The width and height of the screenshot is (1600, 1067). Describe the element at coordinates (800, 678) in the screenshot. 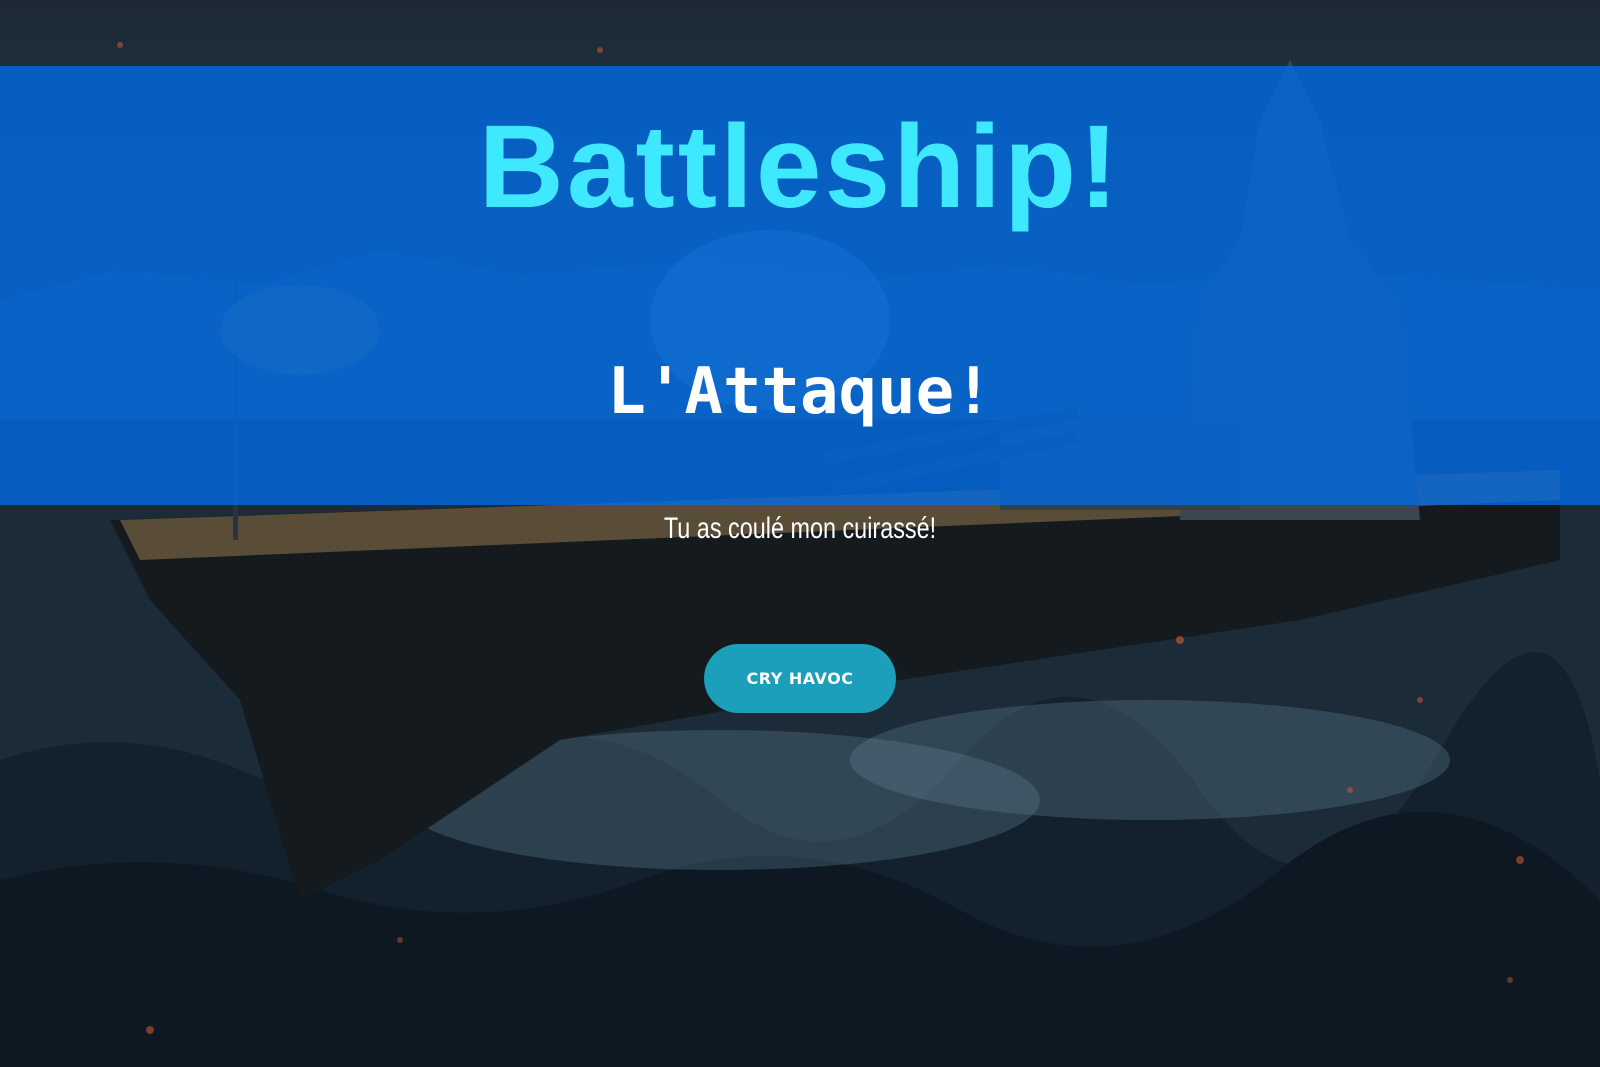

I see `cry-havoc-button: CRY HAVOC` at that location.